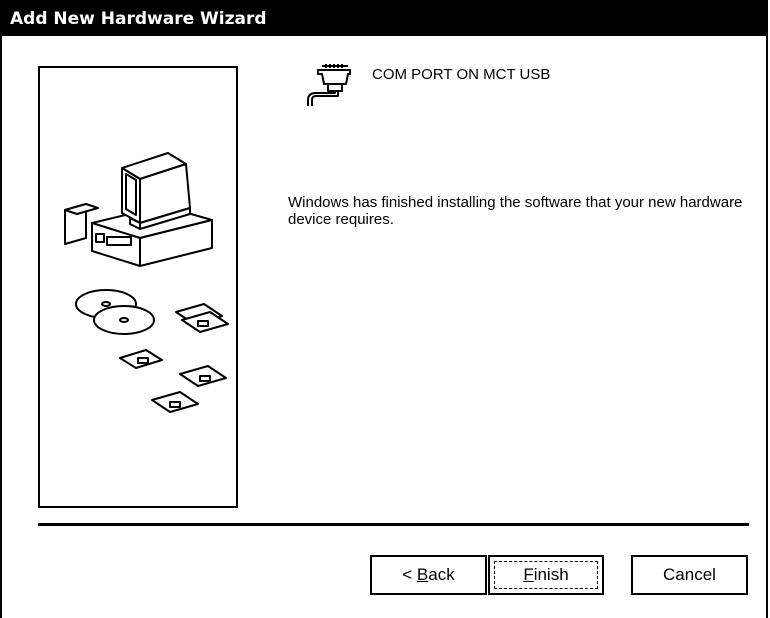 This screenshot has width=770, height=618. Describe the element at coordinates (422, 574) in the screenshot. I see `back-mnemonic: B` at that location.